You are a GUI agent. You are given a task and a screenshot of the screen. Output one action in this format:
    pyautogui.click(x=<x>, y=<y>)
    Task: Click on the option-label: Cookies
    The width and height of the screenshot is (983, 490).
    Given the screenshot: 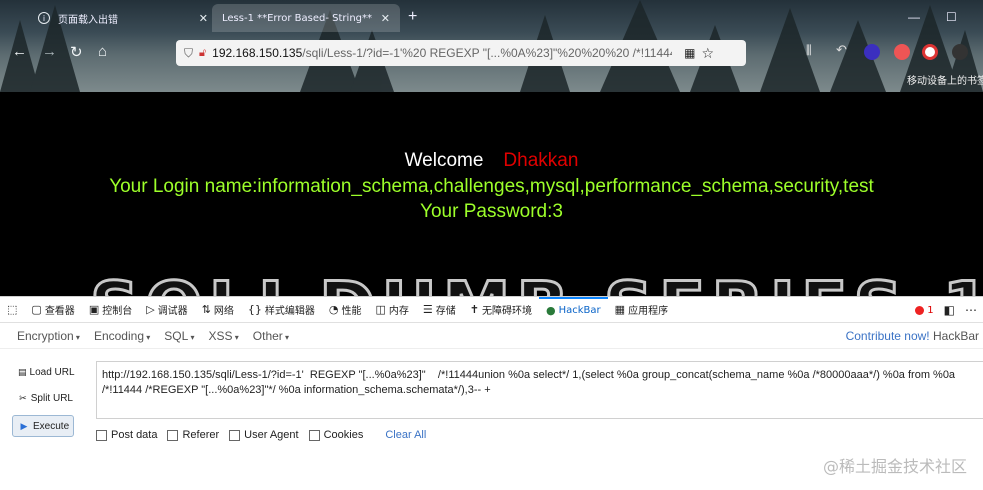 What is the action you would take?
    pyautogui.click(x=343, y=435)
    